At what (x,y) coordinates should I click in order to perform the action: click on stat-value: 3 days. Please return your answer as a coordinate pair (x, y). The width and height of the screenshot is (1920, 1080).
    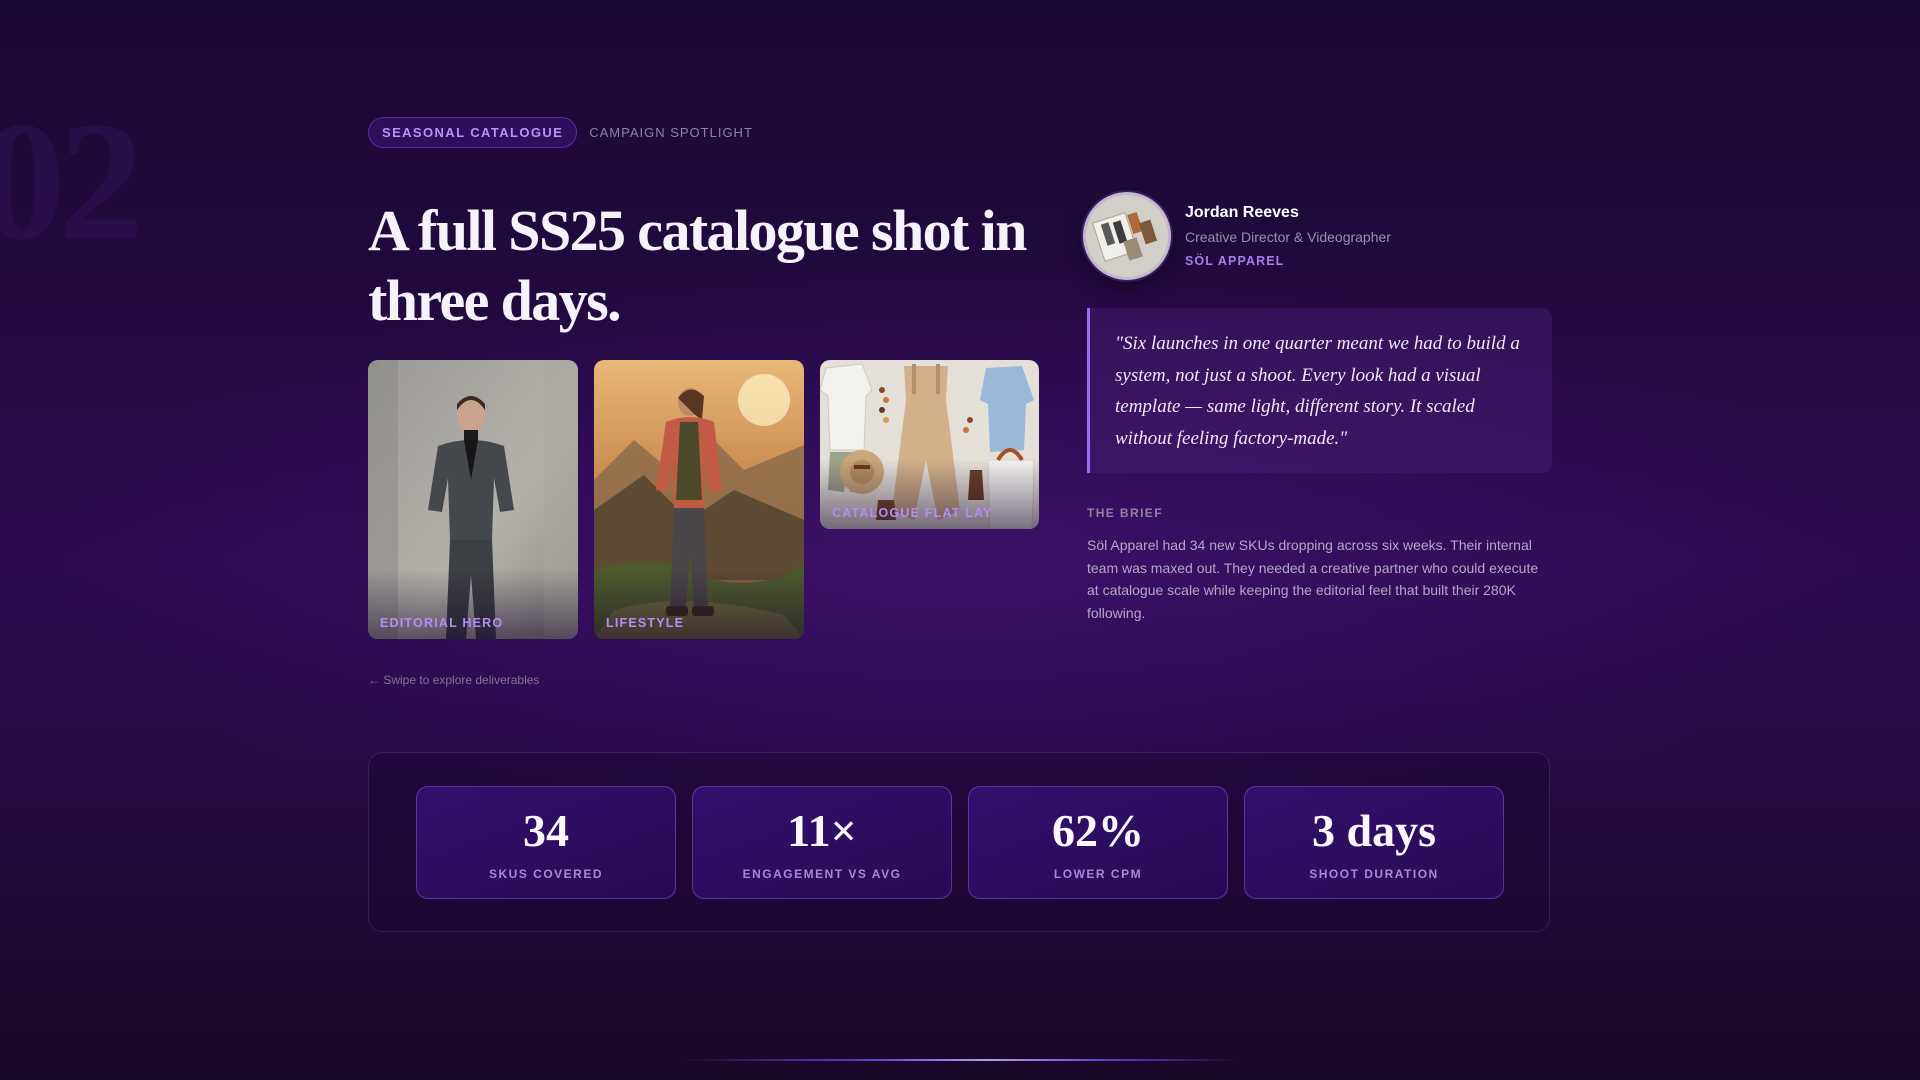
    Looking at the image, I should click on (1374, 830).